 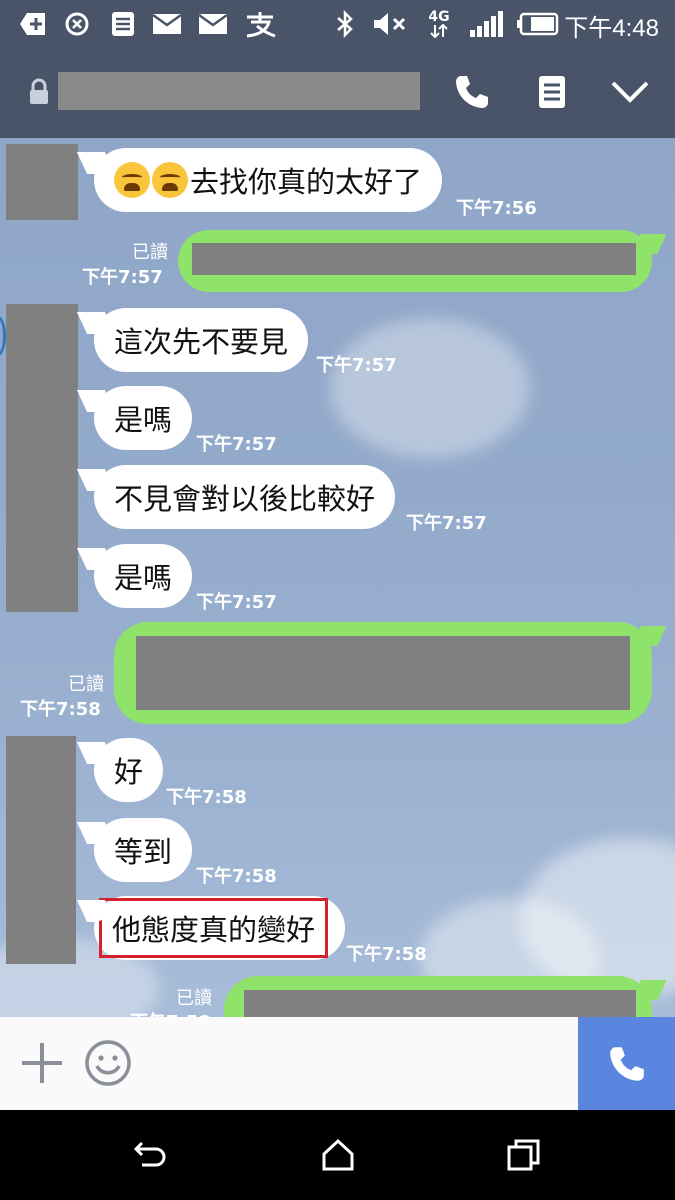 I want to click on notes-button, so click(x=552, y=92).